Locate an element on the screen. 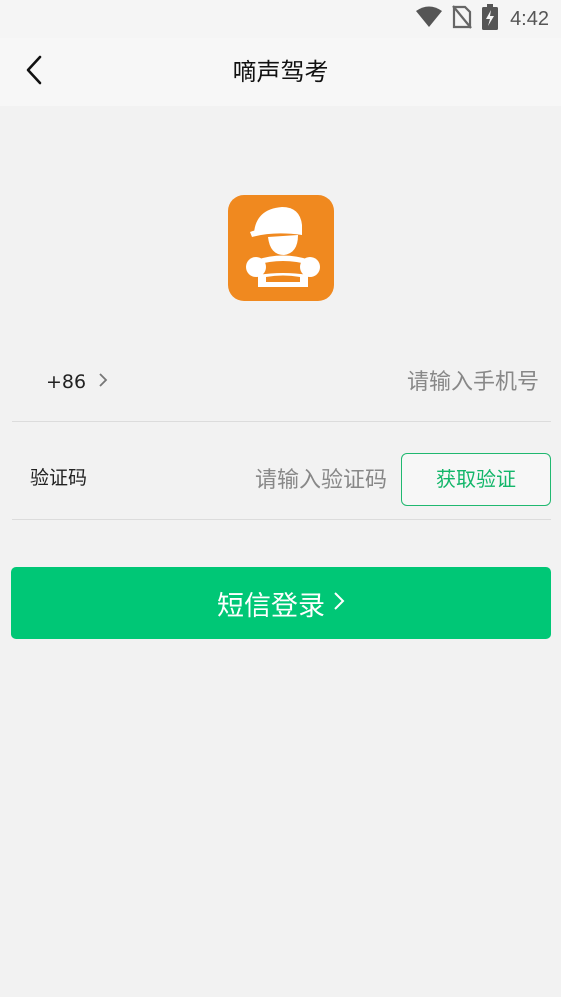 This screenshot has width=561, height=997. battery-charging-icon is located at coordinates (490, 19).